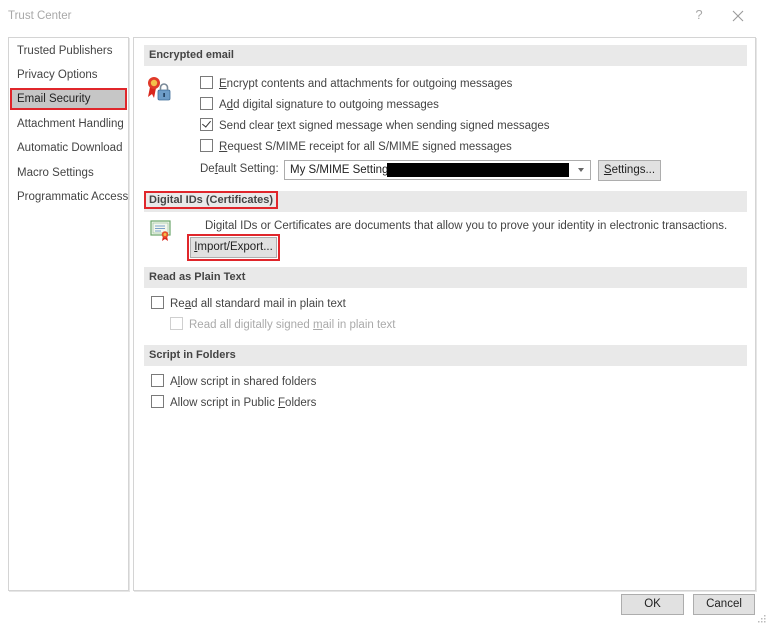 This screenshot has width=768, height=625. What do you see at coordinates (233, 382) in the screenshot?
I see `checkbox-script-shared-folders: Allow script in shared folders` at bounding box center [233, 382].